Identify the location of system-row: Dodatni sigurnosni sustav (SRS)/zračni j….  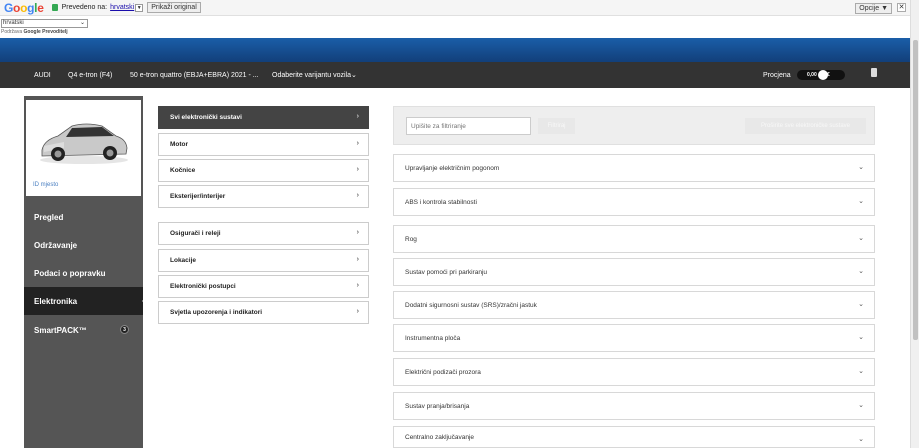
(634, 305).